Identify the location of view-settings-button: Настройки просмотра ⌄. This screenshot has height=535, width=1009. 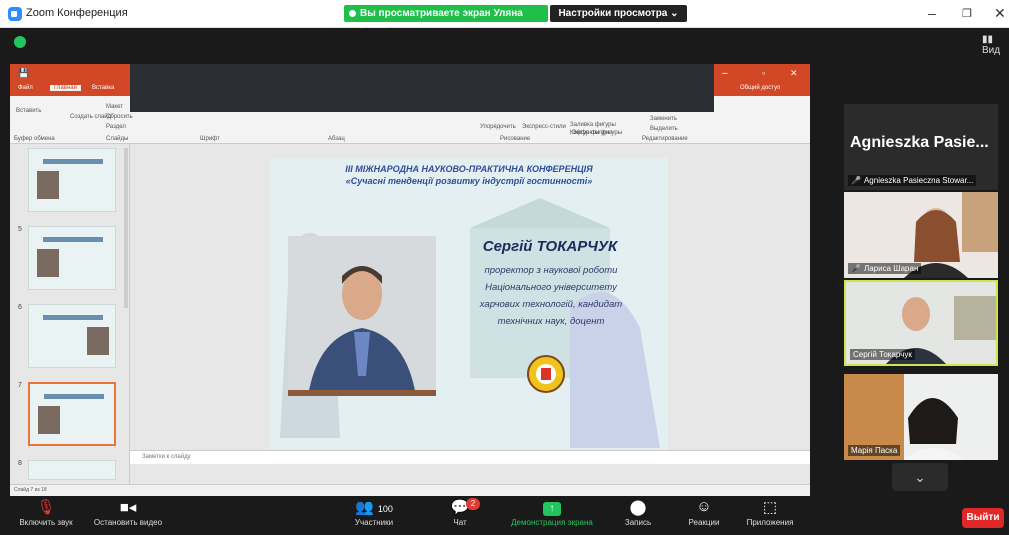
(618, 13).